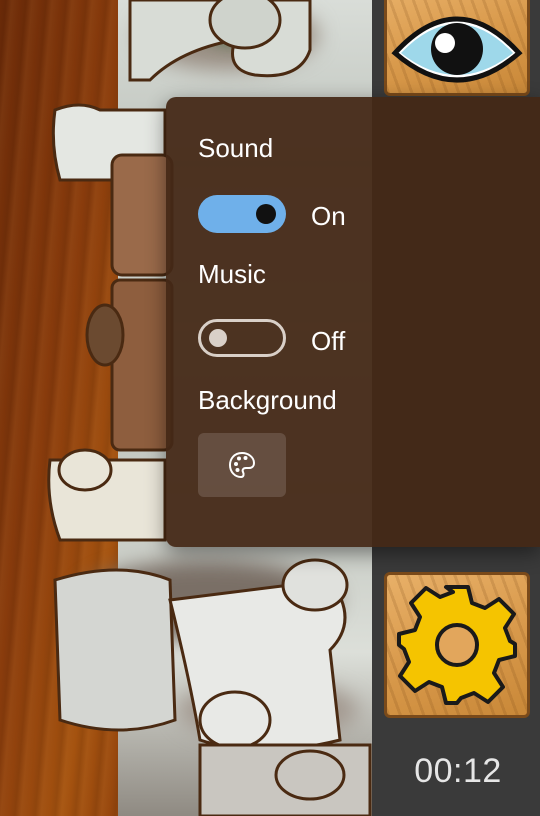 Image resolution: width=540 pixels, height=816 pixels. What do you see at coordinates (328, 216) in the screenshot?
I see `sound-state-label: On` at bounding box center [328, 216].